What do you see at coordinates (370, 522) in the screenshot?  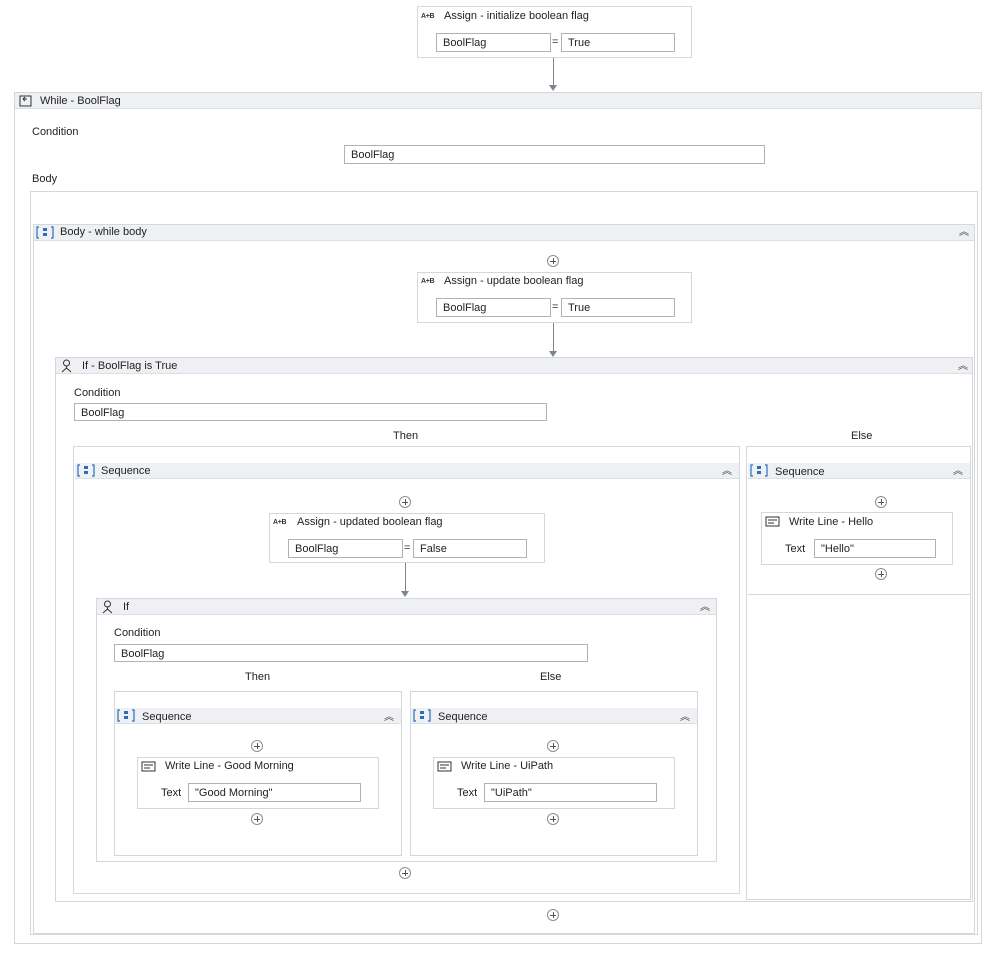 I see `activity-title: Assign - updated boolean flag` at bounding box center [370, 522].